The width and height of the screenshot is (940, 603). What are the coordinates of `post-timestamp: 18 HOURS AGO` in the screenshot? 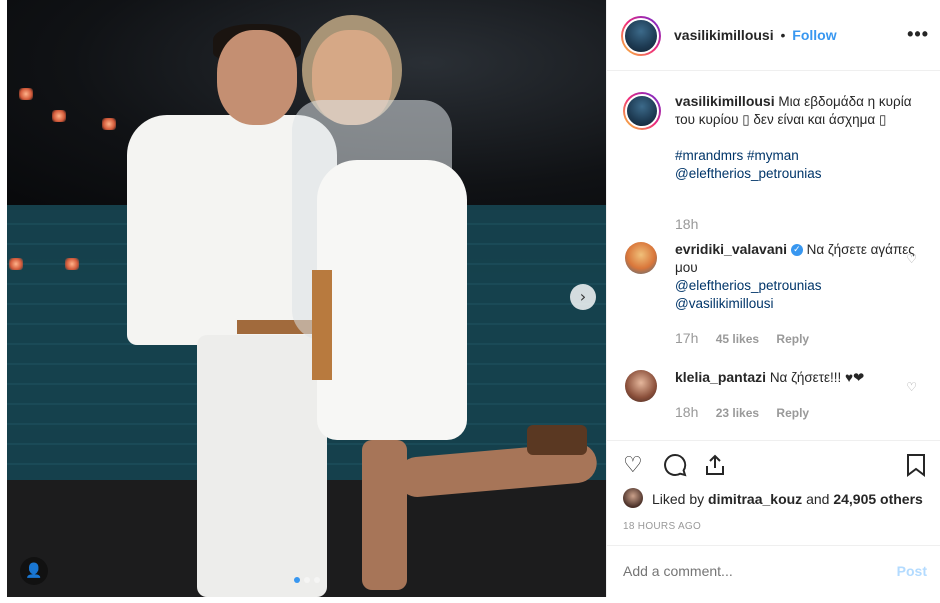 It's located at (662, 526).